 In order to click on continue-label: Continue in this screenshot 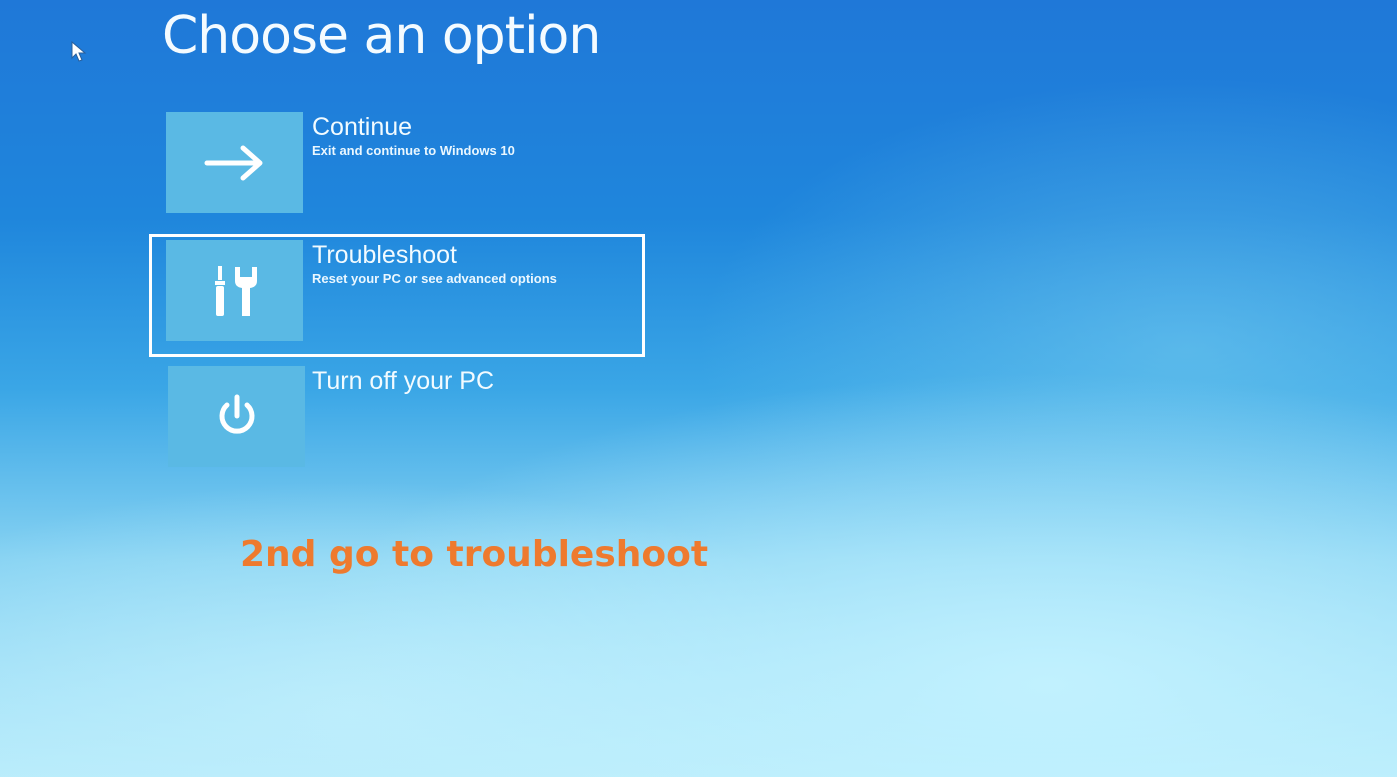, I will do `click(362, 127)`.